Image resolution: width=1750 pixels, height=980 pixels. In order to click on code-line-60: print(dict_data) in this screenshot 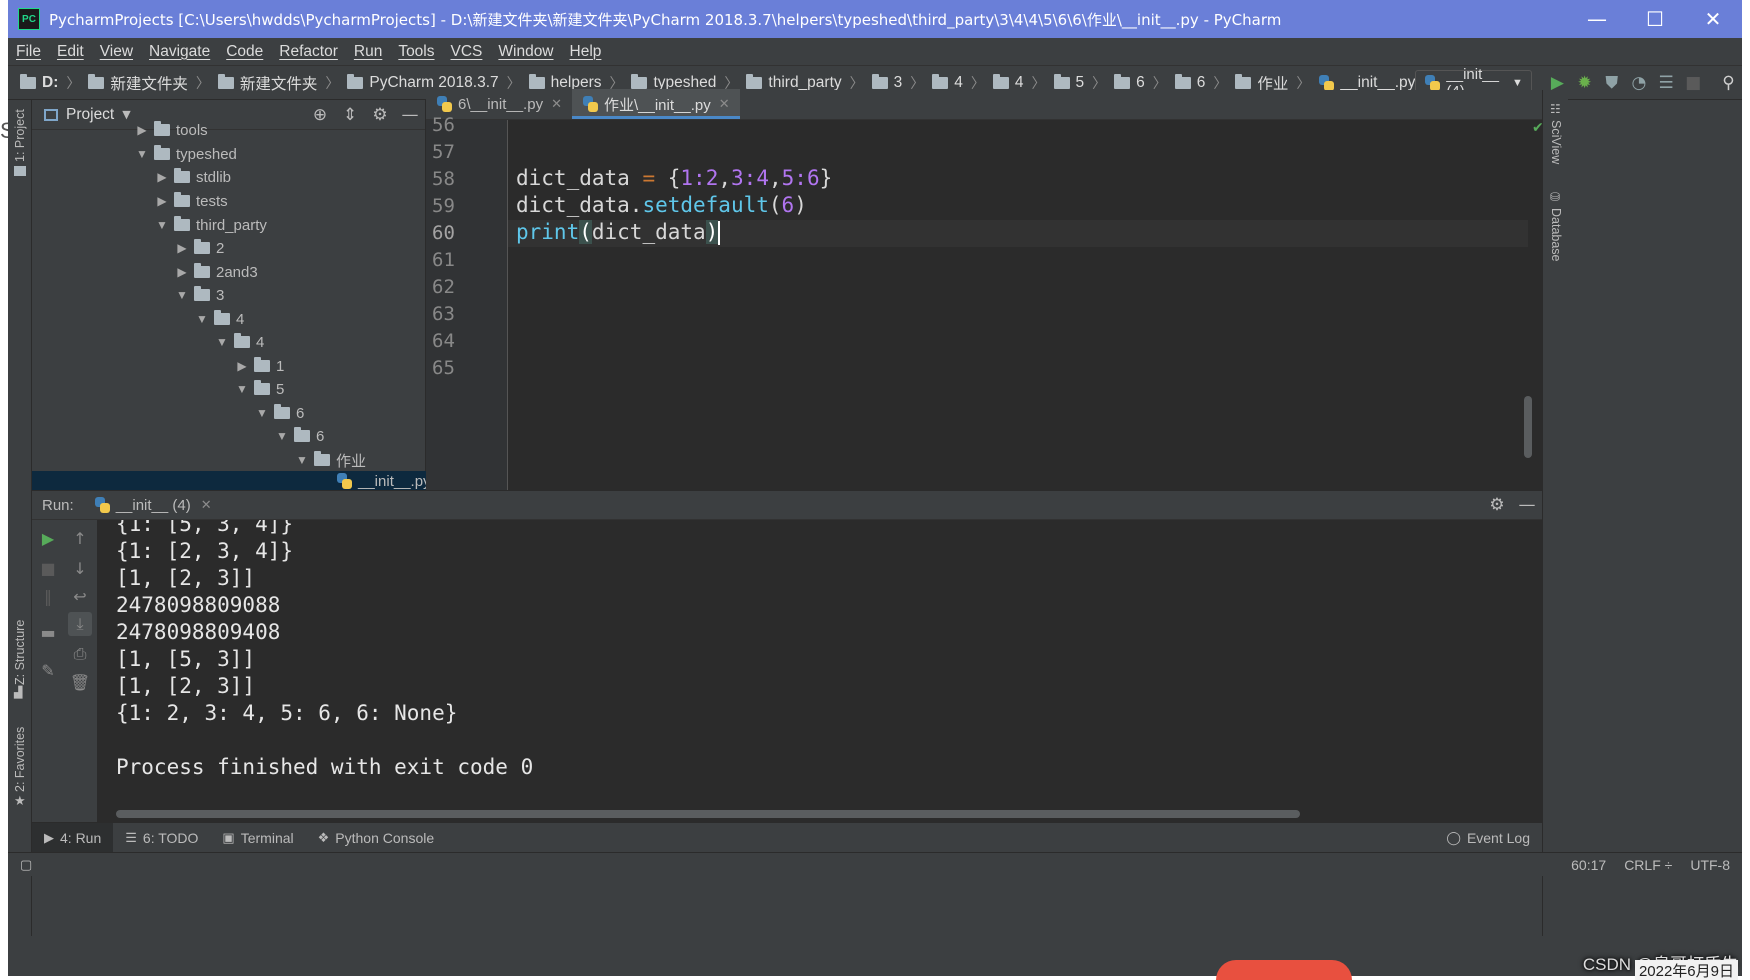, I will do `click(618, 232)`.